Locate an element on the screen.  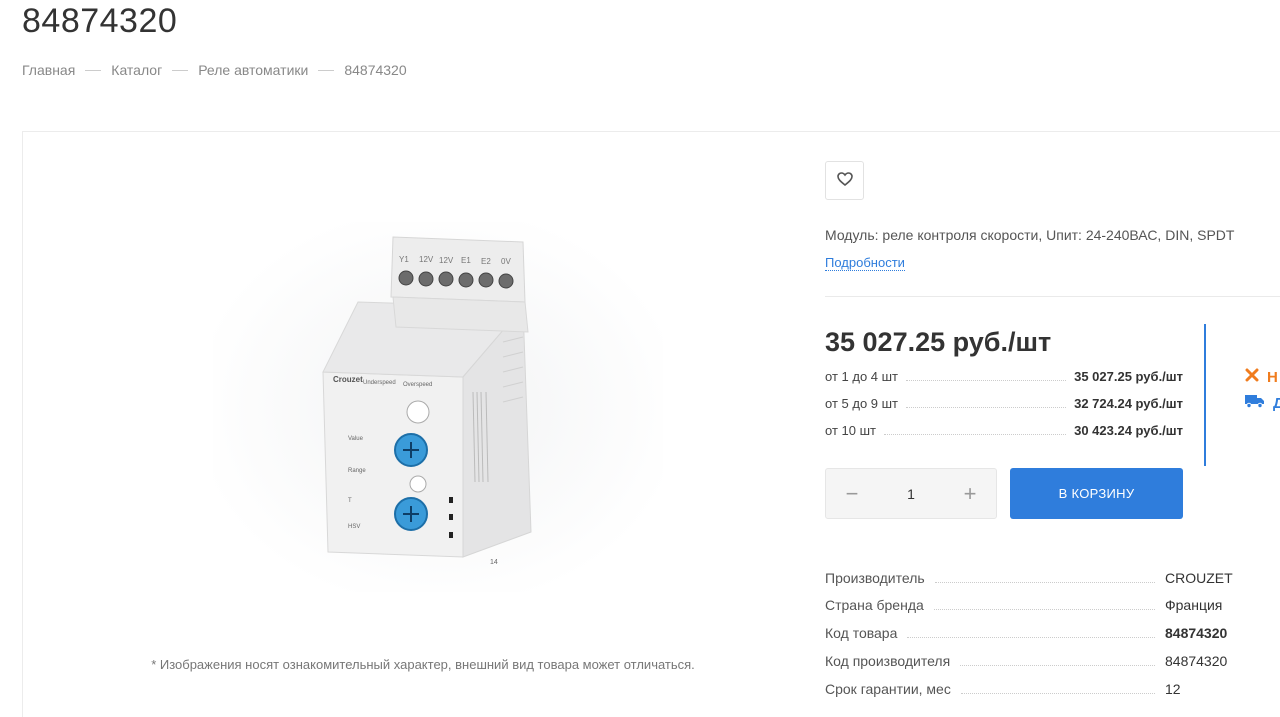
spec-value: 12 is located at coordinates (1173, 689).